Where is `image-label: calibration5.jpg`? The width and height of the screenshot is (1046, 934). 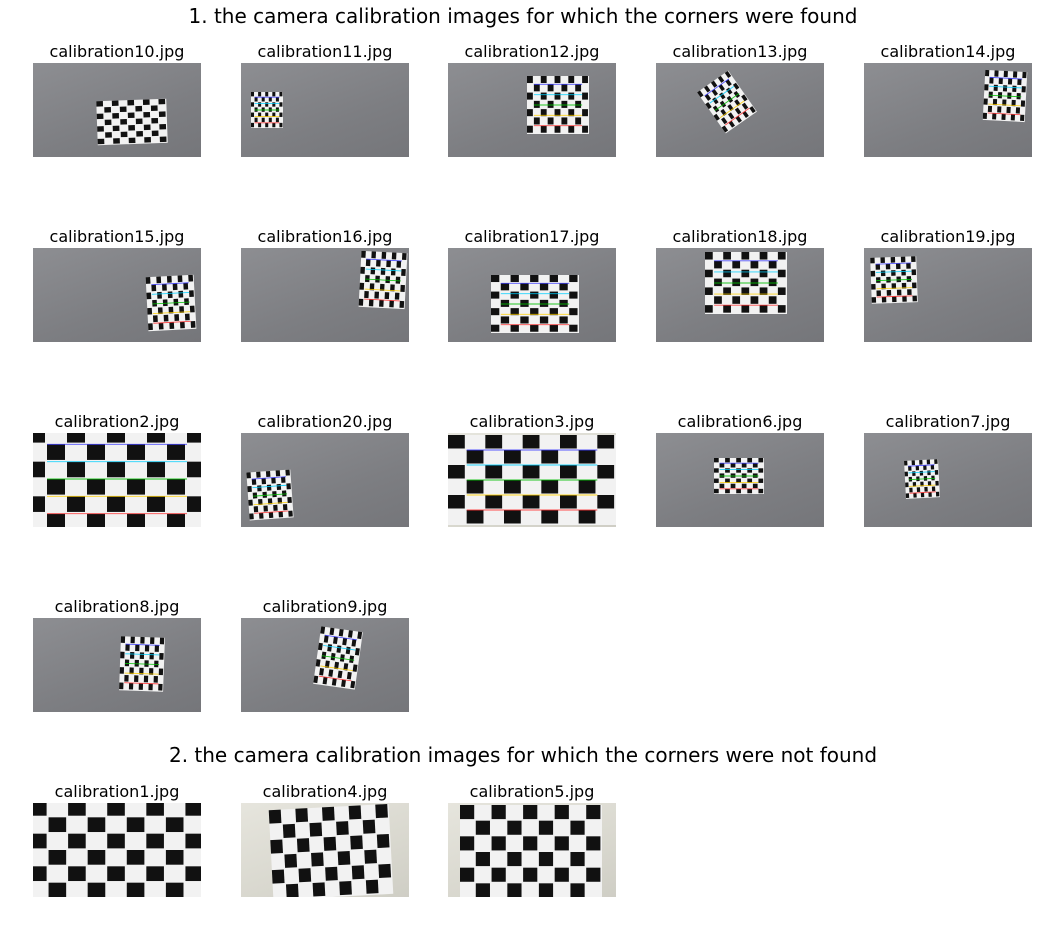 image-label: calibration5.jpg is located at coordinates (532, 791).